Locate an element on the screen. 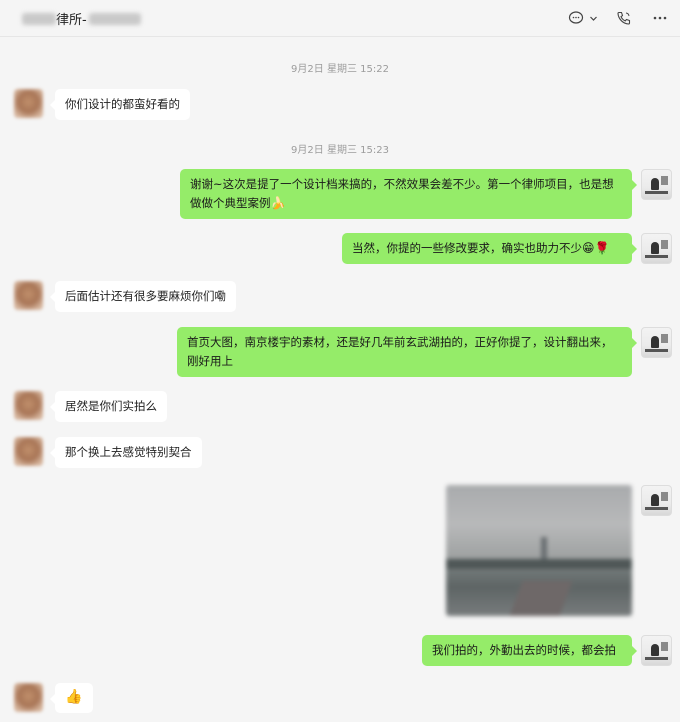  shared-photo is located at coordinates (539, 550).